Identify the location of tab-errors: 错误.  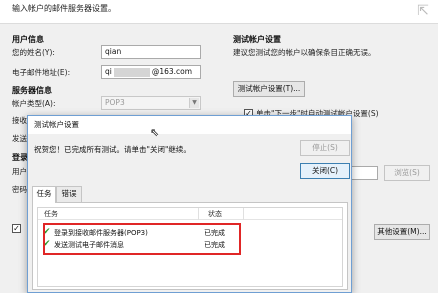
(69, 194).